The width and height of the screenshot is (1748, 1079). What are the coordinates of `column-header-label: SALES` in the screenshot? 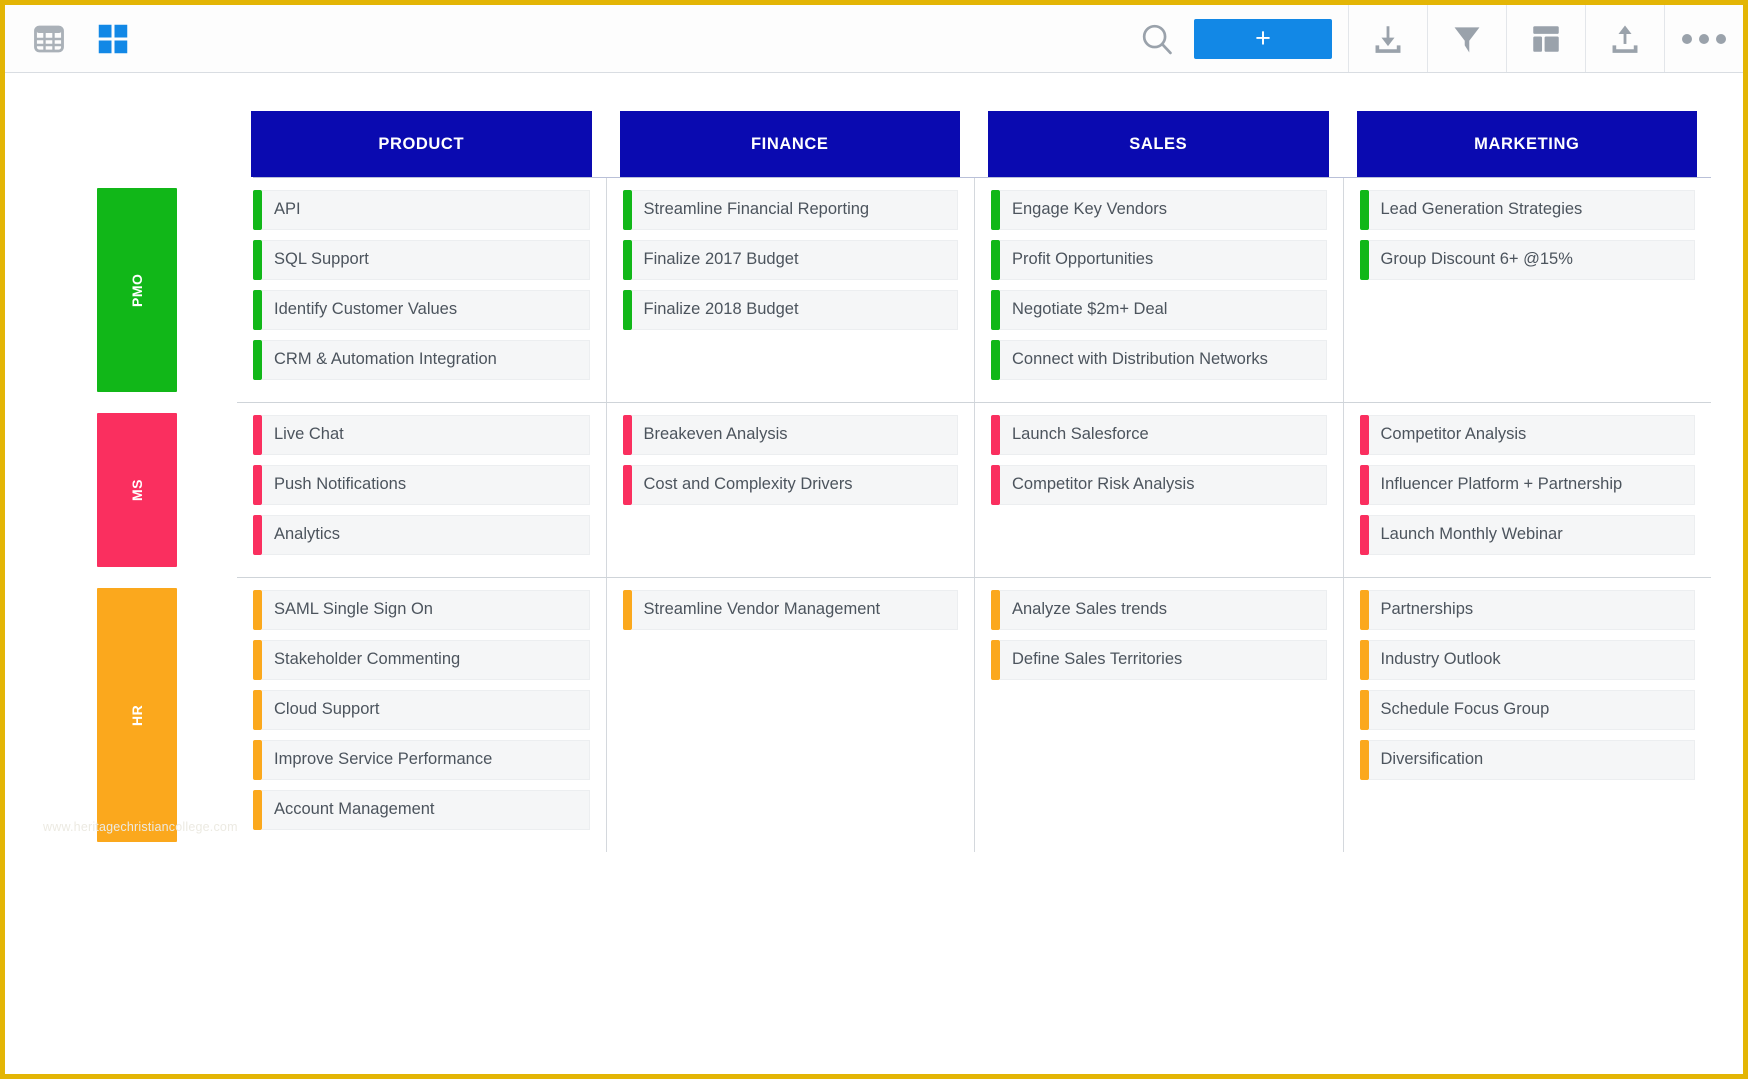 It's located at (1158, 144).